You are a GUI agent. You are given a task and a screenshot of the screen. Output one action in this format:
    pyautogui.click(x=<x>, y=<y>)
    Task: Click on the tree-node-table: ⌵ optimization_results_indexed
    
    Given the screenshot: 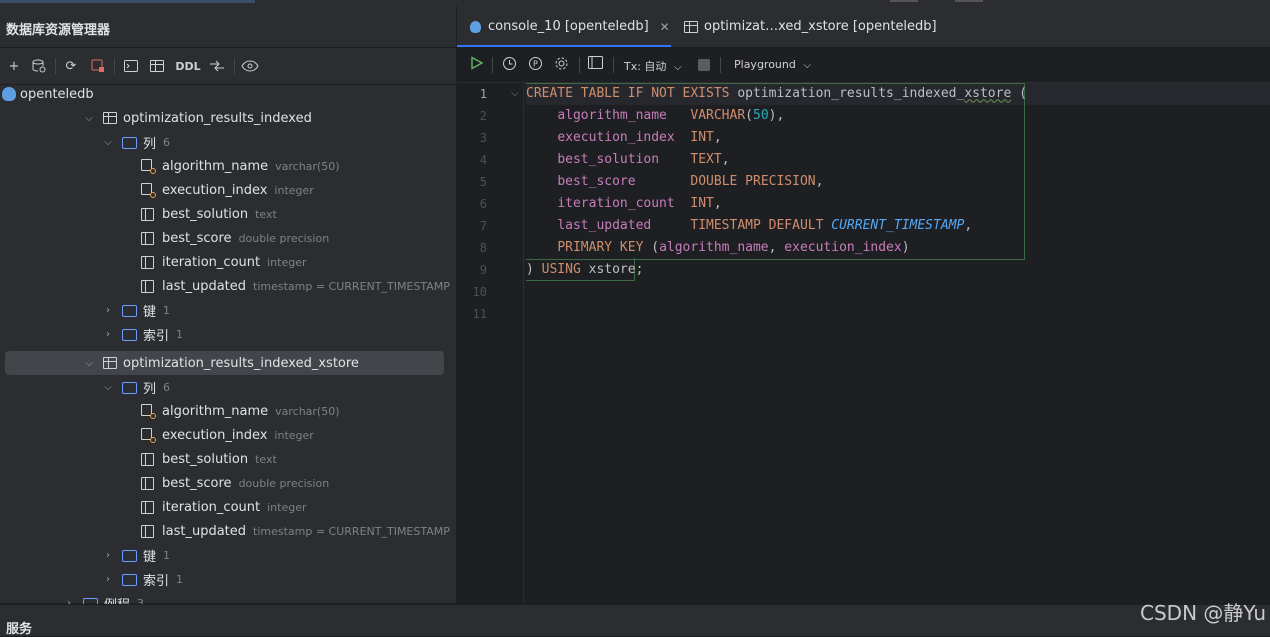 What is the action you would take?
    pyautogui.click(x=228, y=118)
    